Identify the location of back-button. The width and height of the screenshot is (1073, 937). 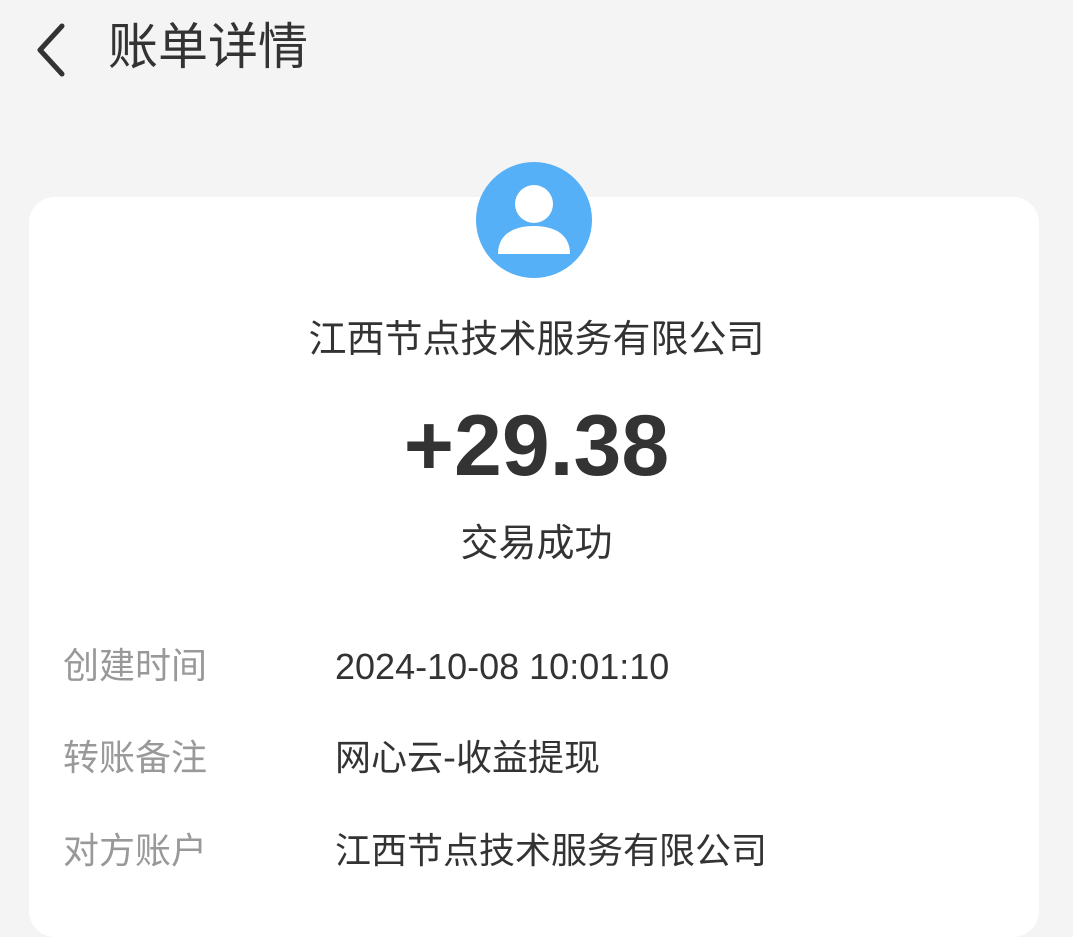
(52, 50).